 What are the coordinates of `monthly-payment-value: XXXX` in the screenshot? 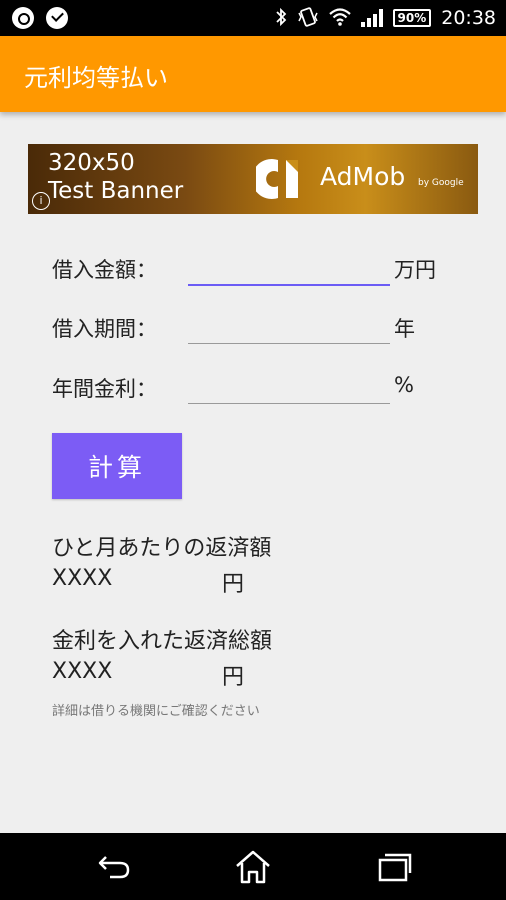 It's located at (82, 578).